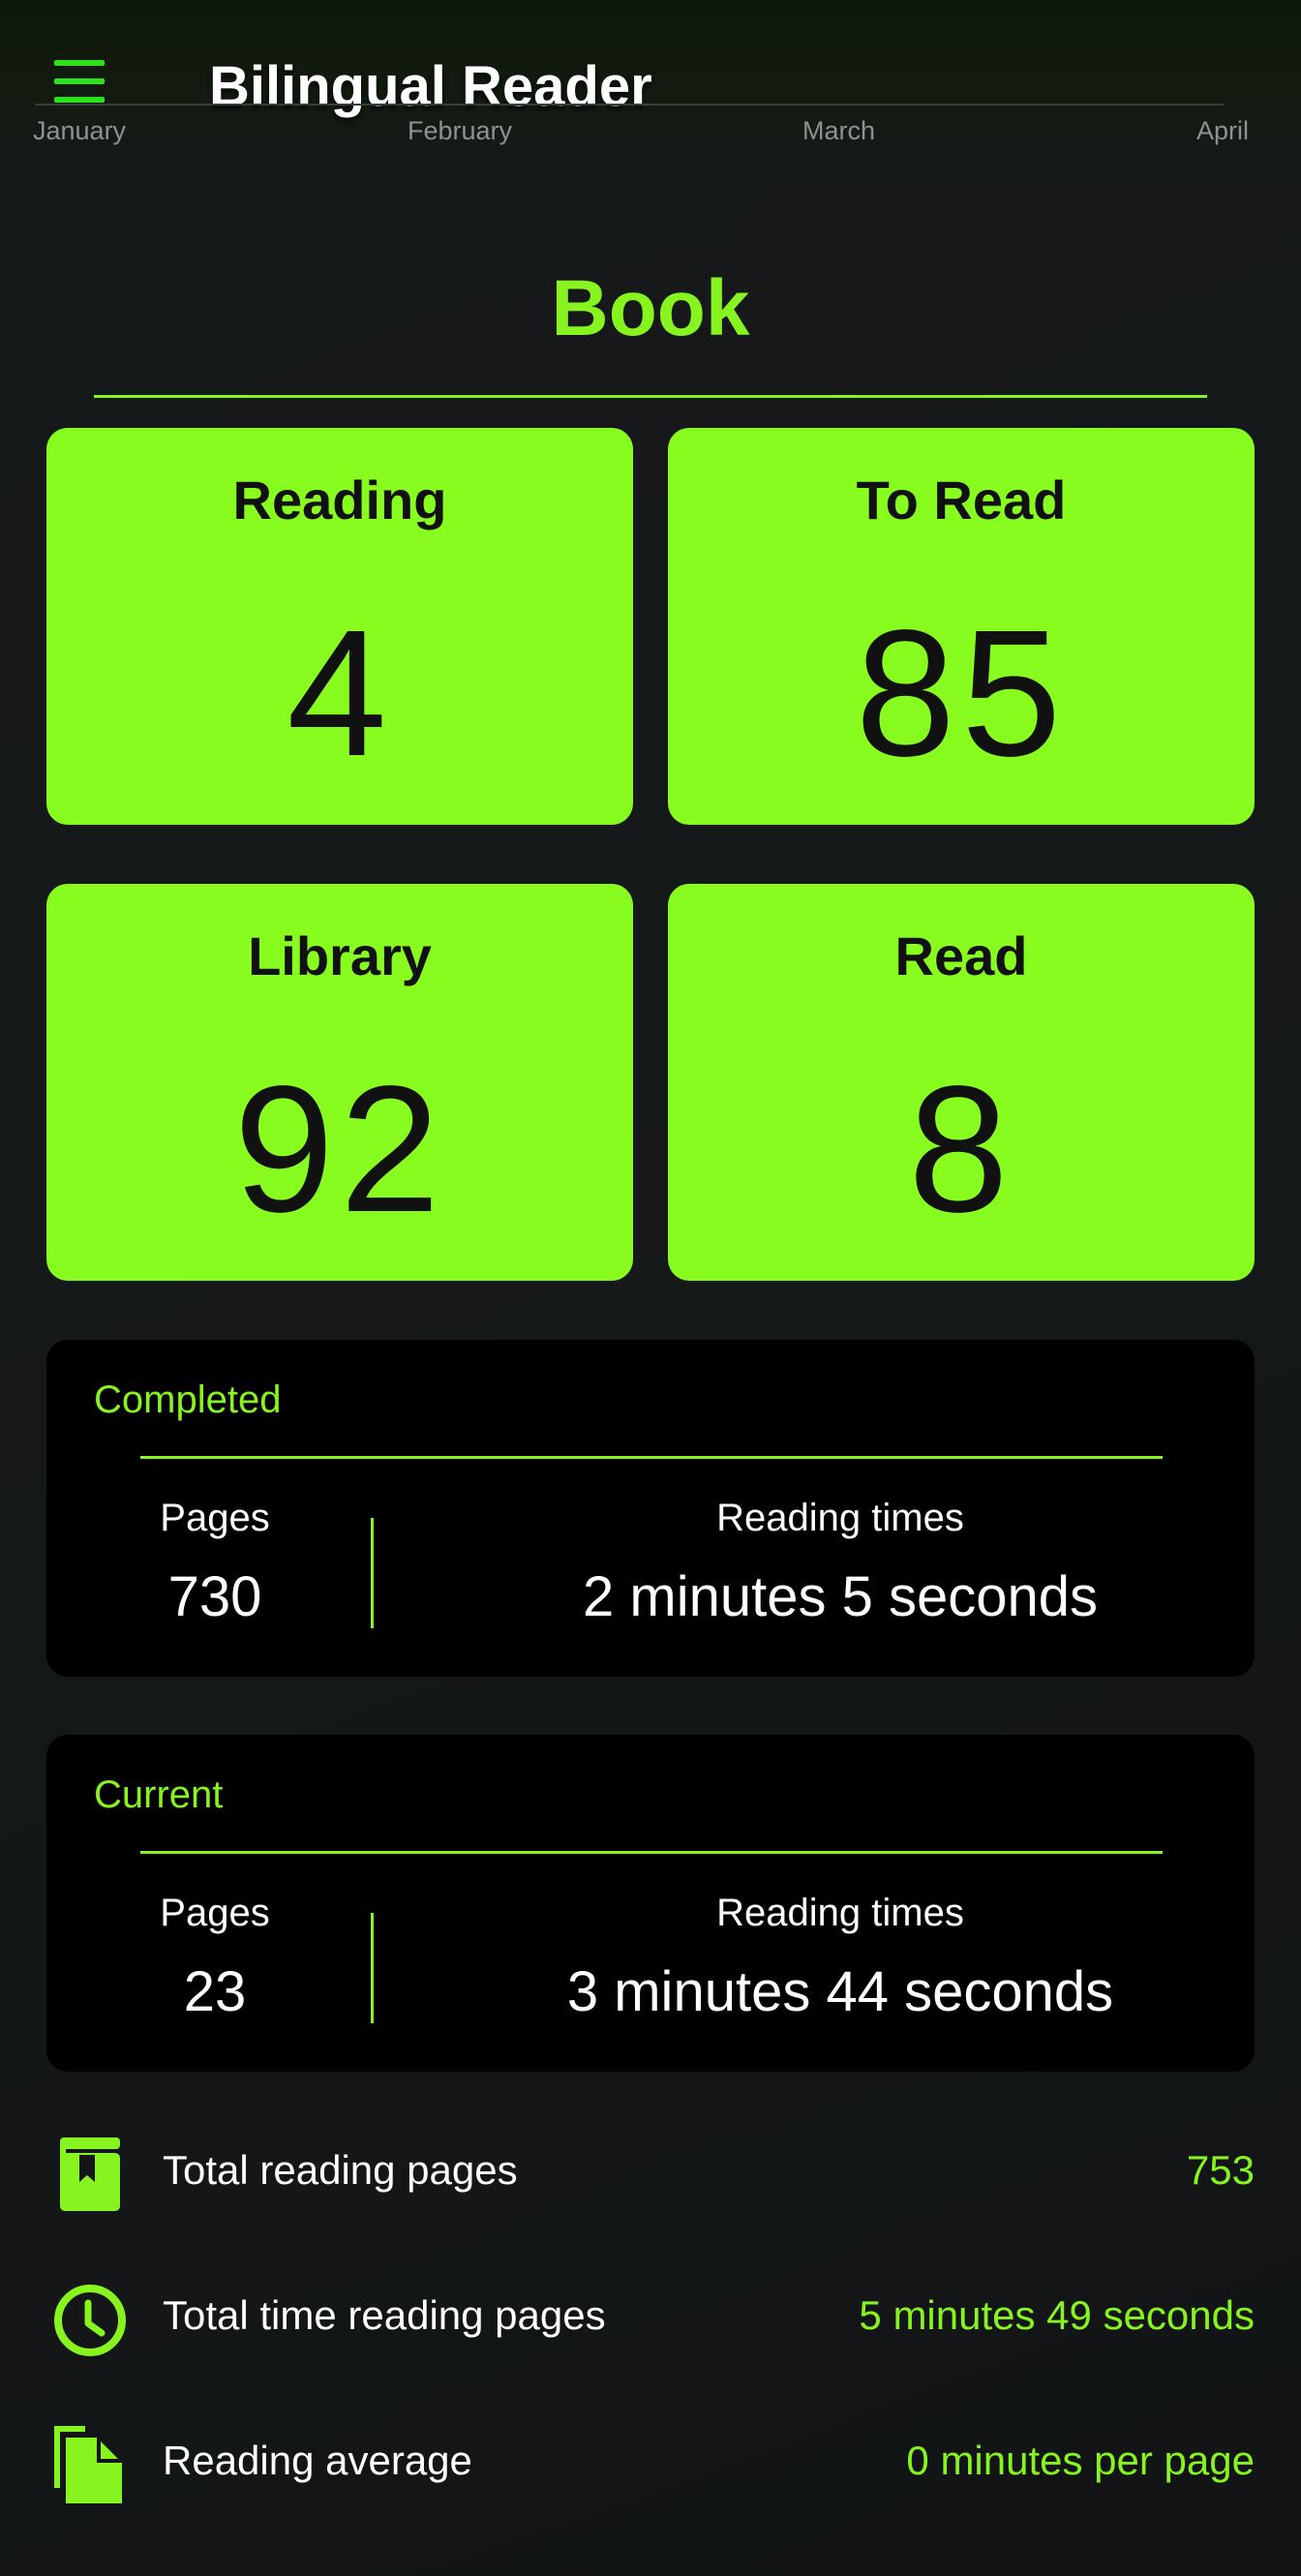 This screenshot has height=2576, width=1301. Describe the element at coordinates (1223, 130) in the screenshot. I see `month-label-april: April` at that location.